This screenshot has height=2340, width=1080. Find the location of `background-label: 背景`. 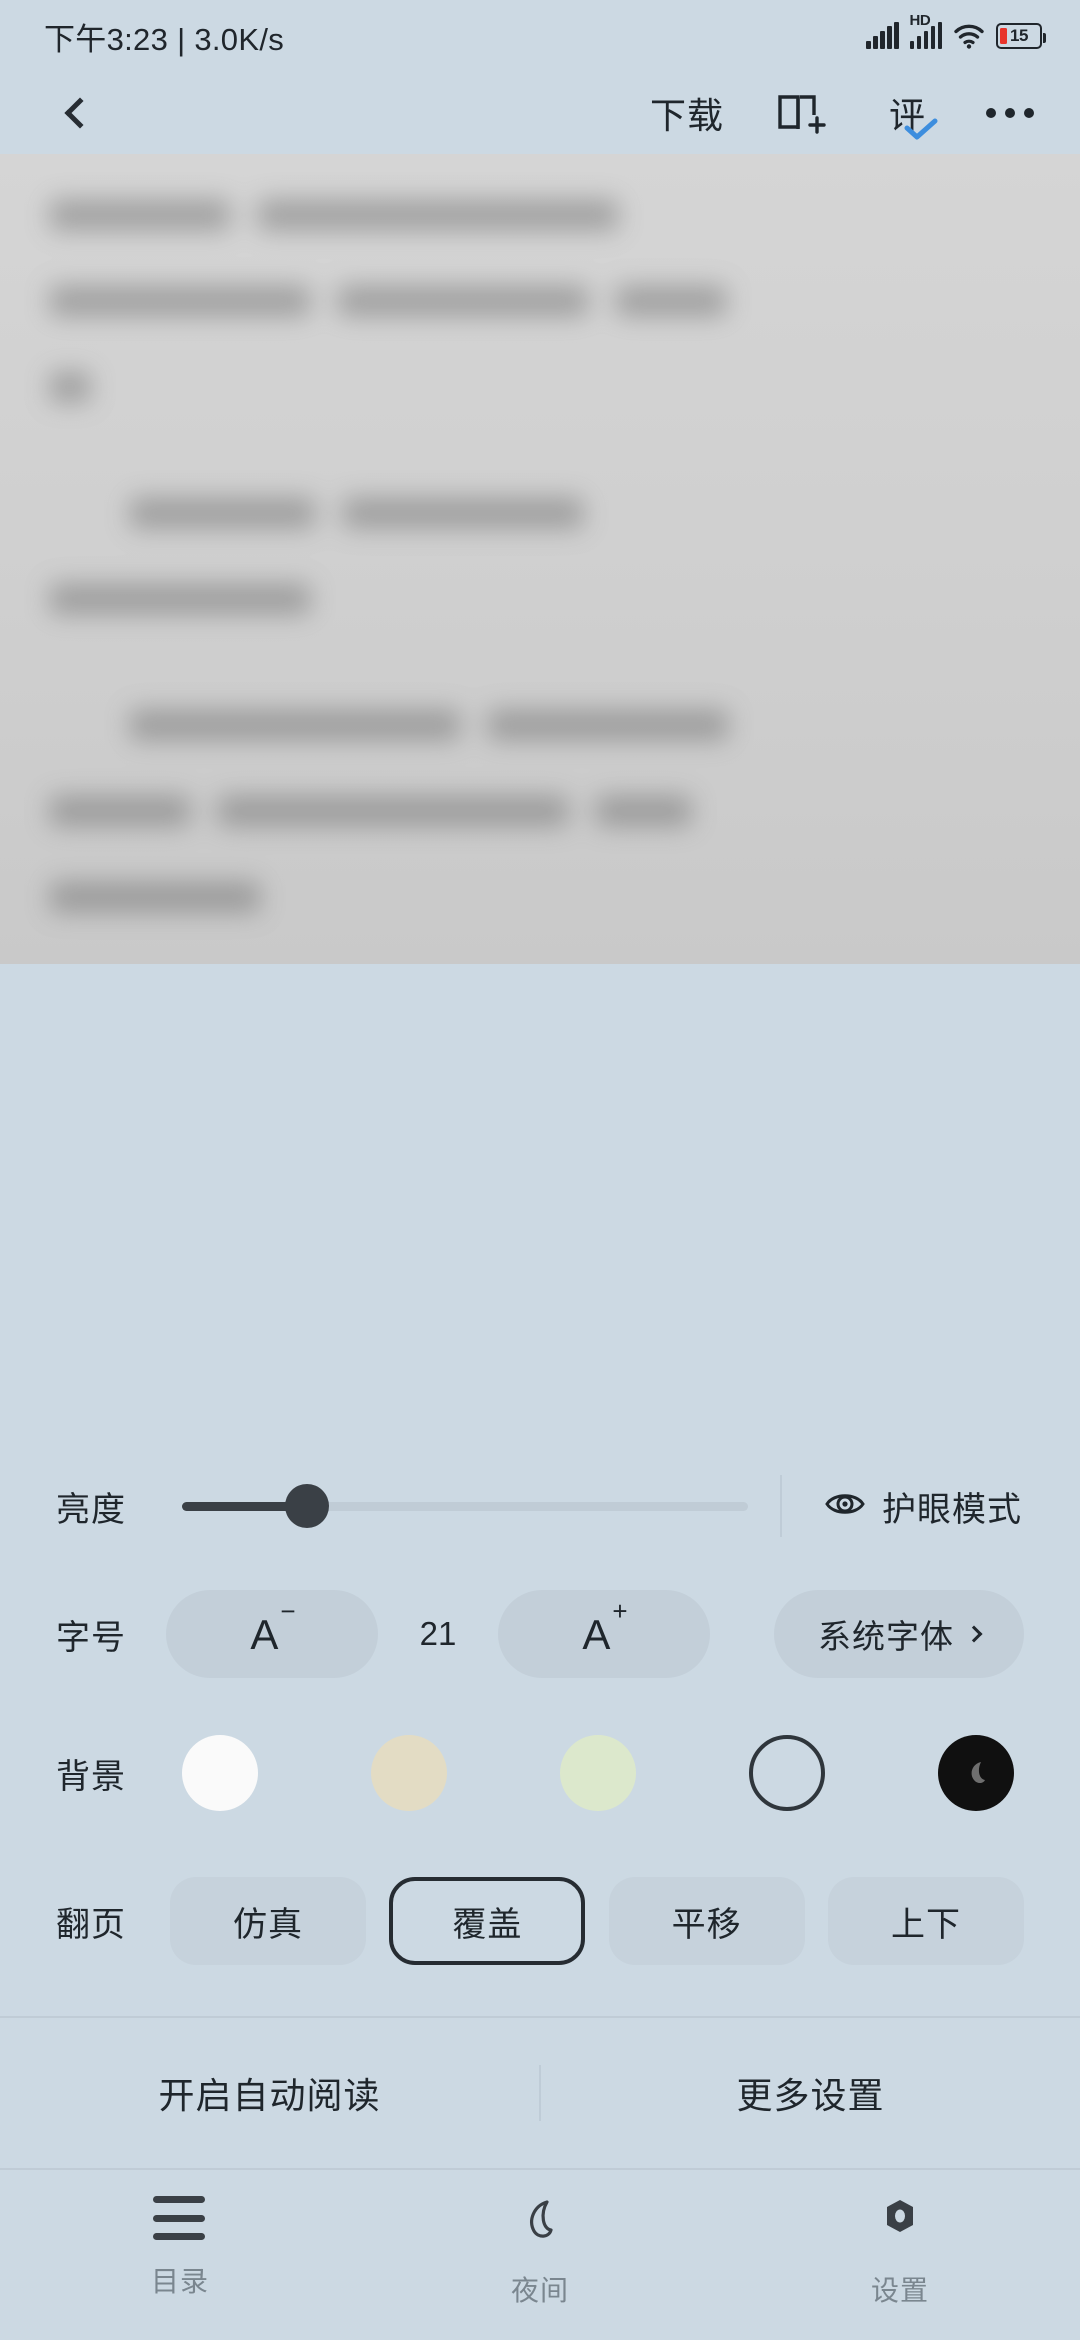

background-label: 背景 is located at coordinates (91, 1776).